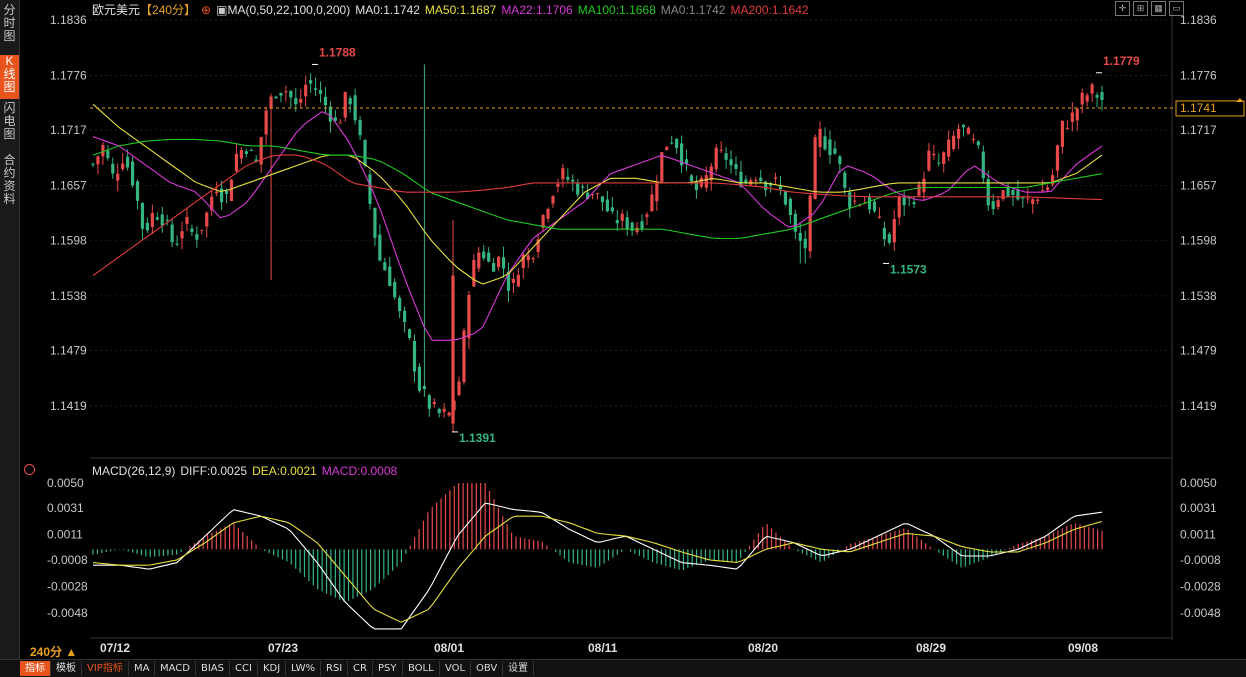 The width and height of the screenshot is (1246, 677). Describe the element at coordinates (360, 668) in the screenshot. I see `indicator-tab-10: CR` at that location.